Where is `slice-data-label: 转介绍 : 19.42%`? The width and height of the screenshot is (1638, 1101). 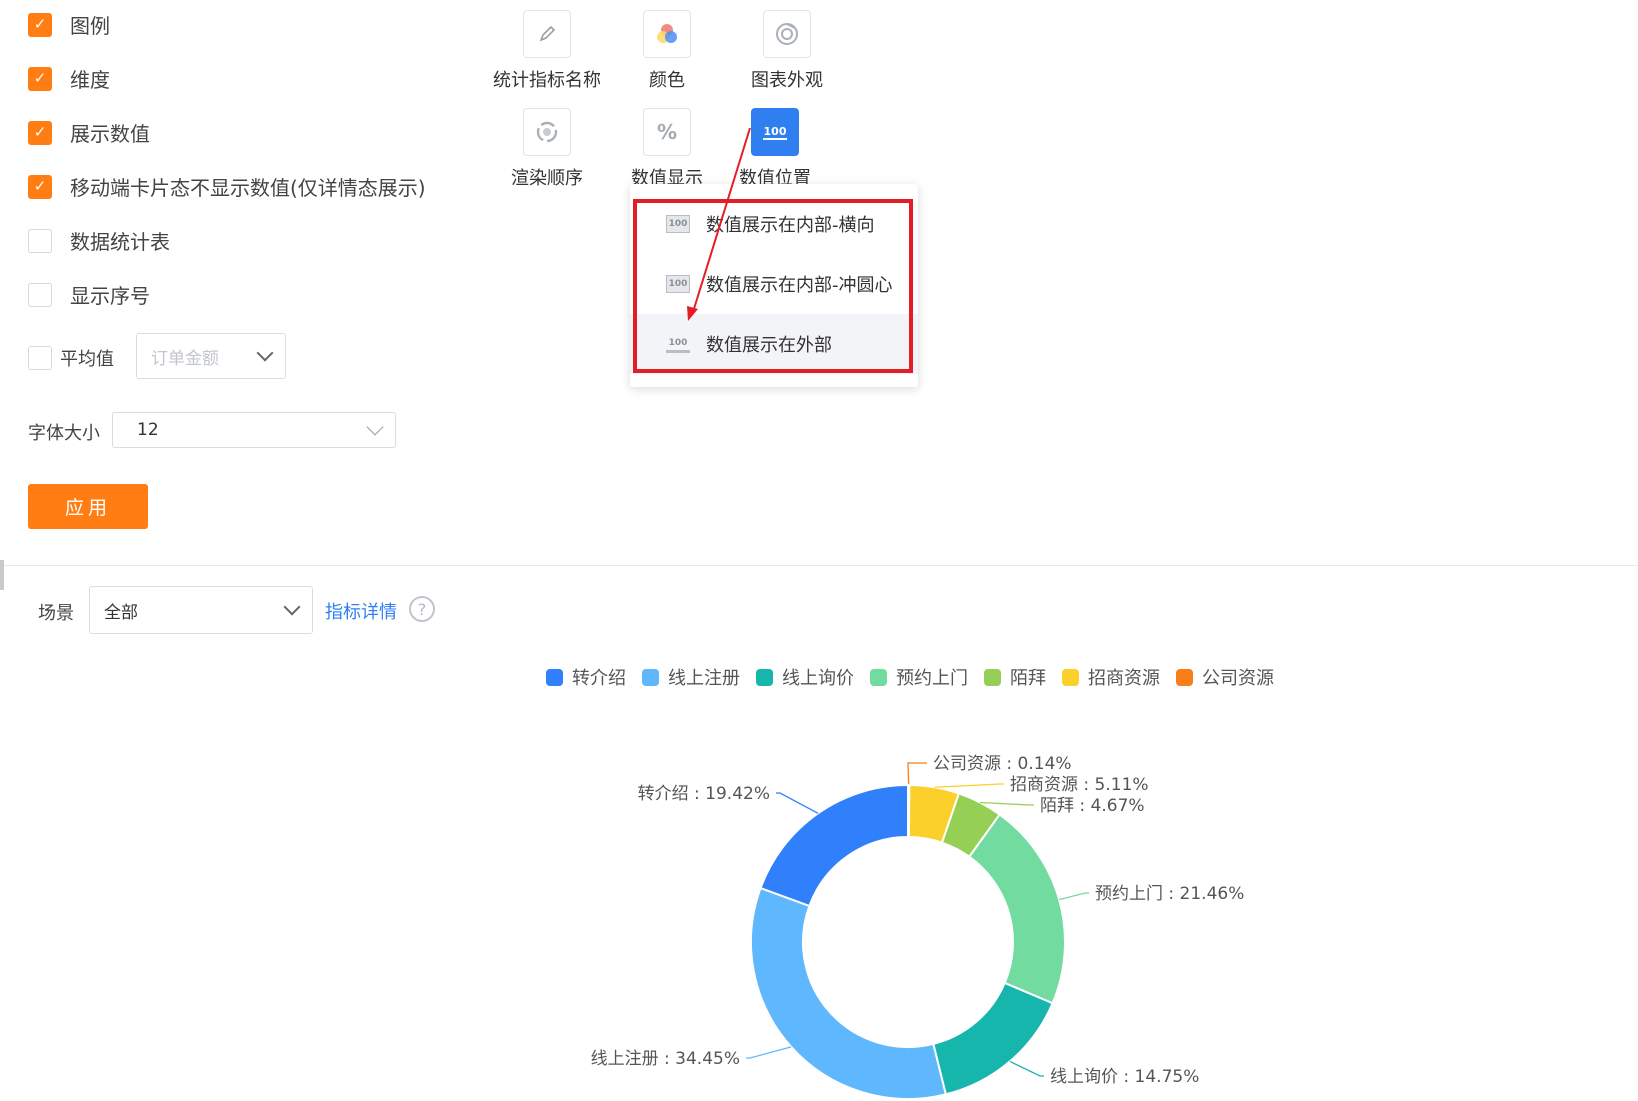 slice-data-label: 转介绍 : 19.42% is located at coordinates (704, 794).